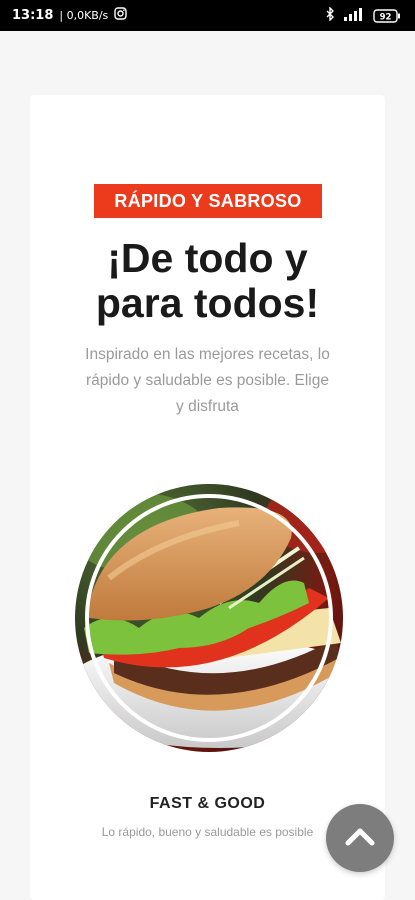 This screenshot has width=415, height=900. I want to click on status-right: 92, so click(363, 15).